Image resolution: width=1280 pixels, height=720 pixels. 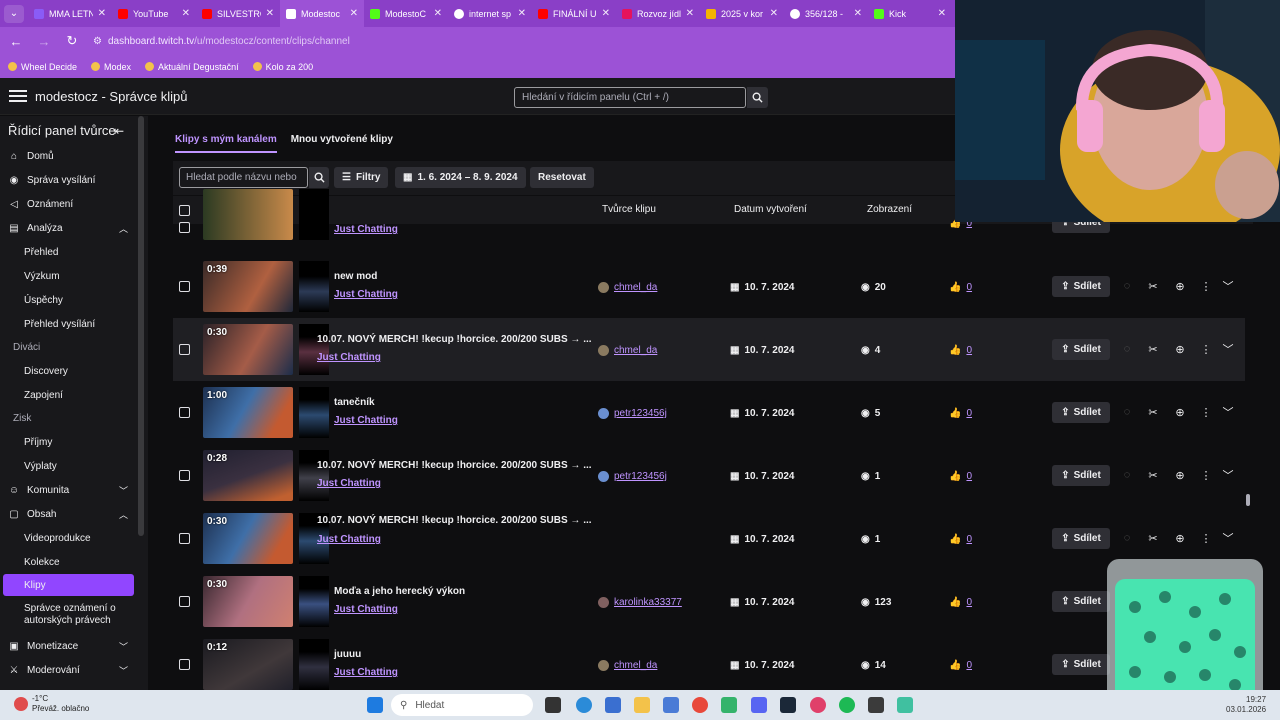 What do you see at coordinates (70, 13) in the screenshot?
I see `browser-tab: MMA LETN ✕` at bounding box center [70, 13].